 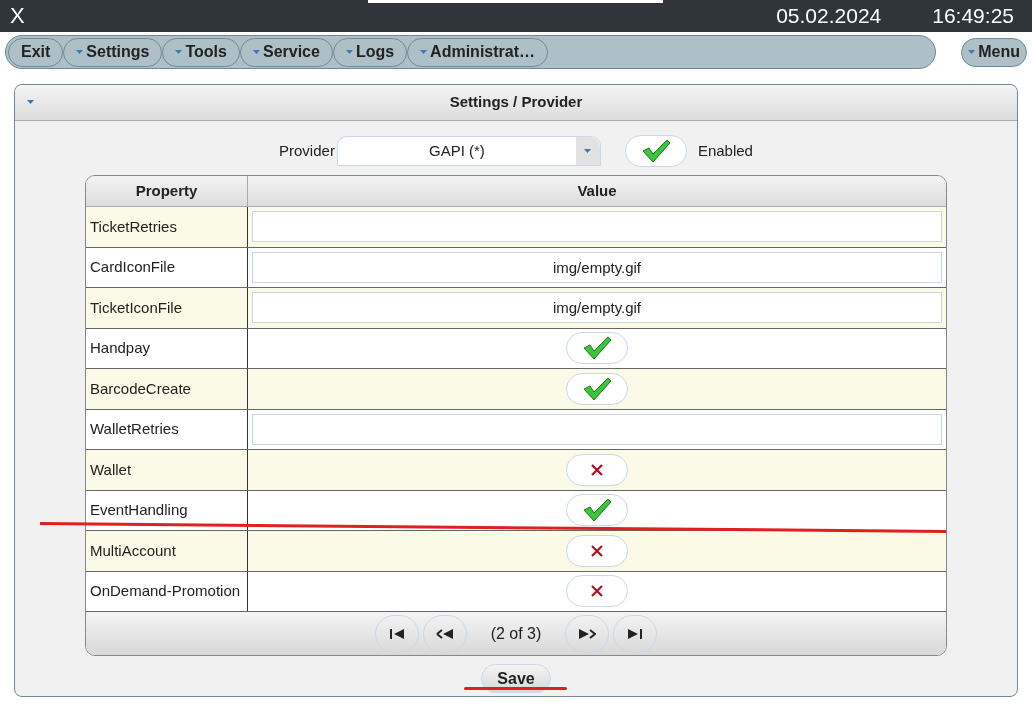 What do you see at coordinates (167, 389) in the screenshot?
I see `property-cell: BarcodeCreate` at bounding box center [167, 389].